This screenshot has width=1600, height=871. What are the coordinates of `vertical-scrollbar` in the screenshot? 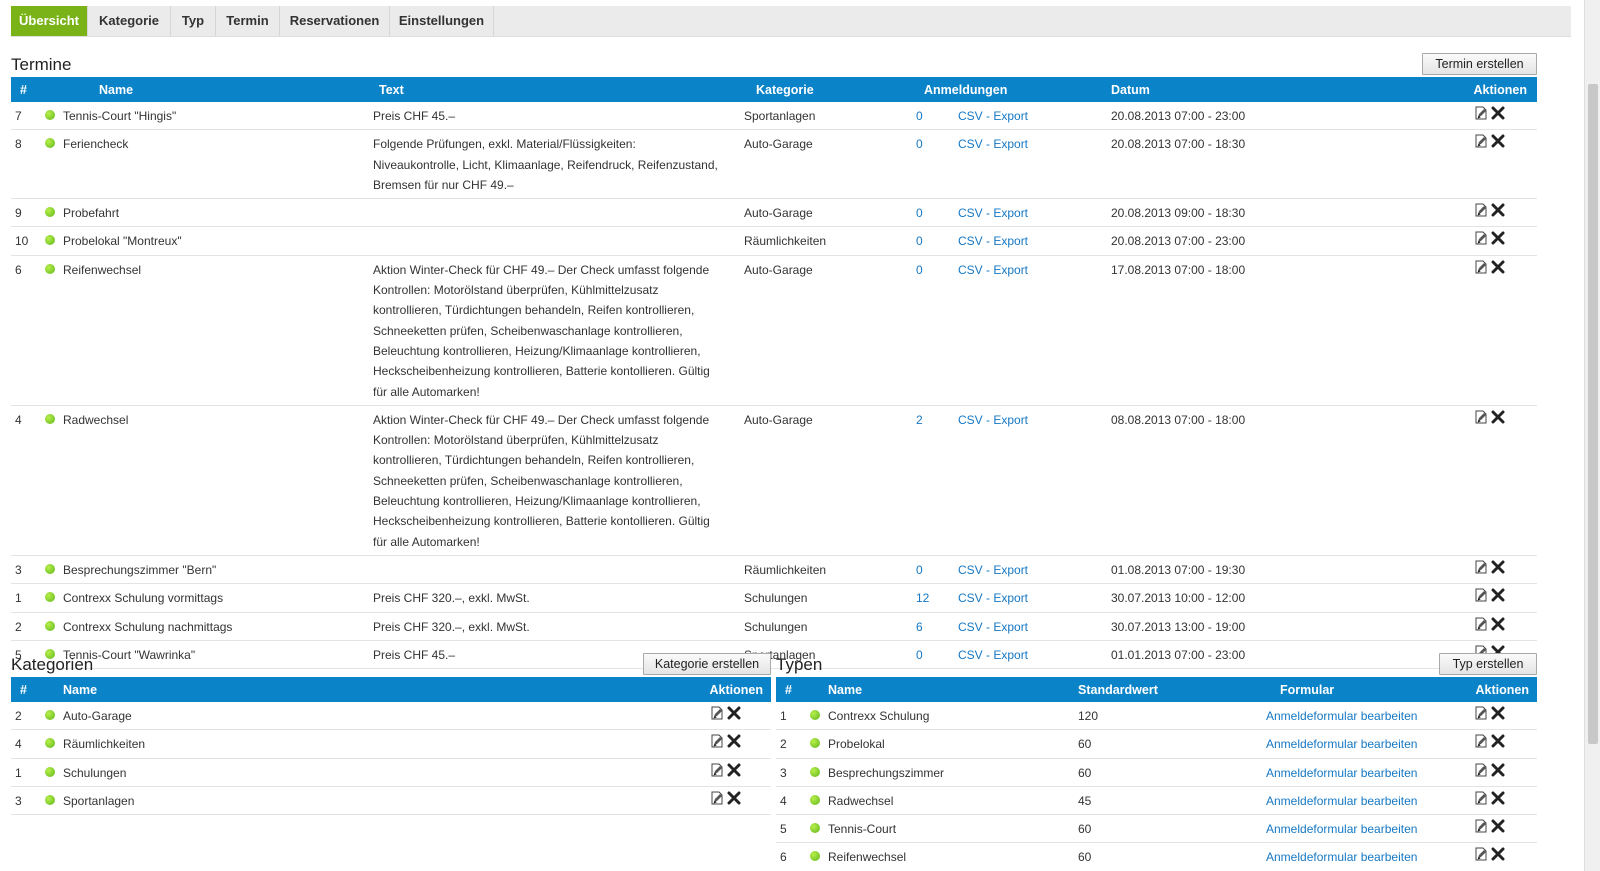 It's located at (1592, 435).